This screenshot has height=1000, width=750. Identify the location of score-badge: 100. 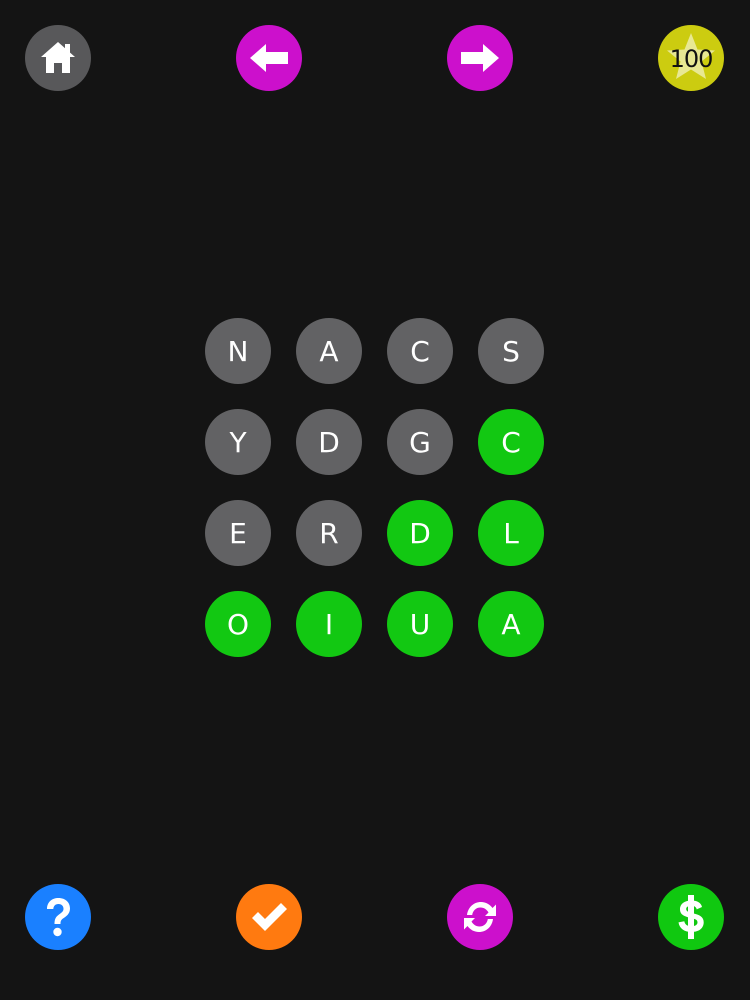
(691, 58).